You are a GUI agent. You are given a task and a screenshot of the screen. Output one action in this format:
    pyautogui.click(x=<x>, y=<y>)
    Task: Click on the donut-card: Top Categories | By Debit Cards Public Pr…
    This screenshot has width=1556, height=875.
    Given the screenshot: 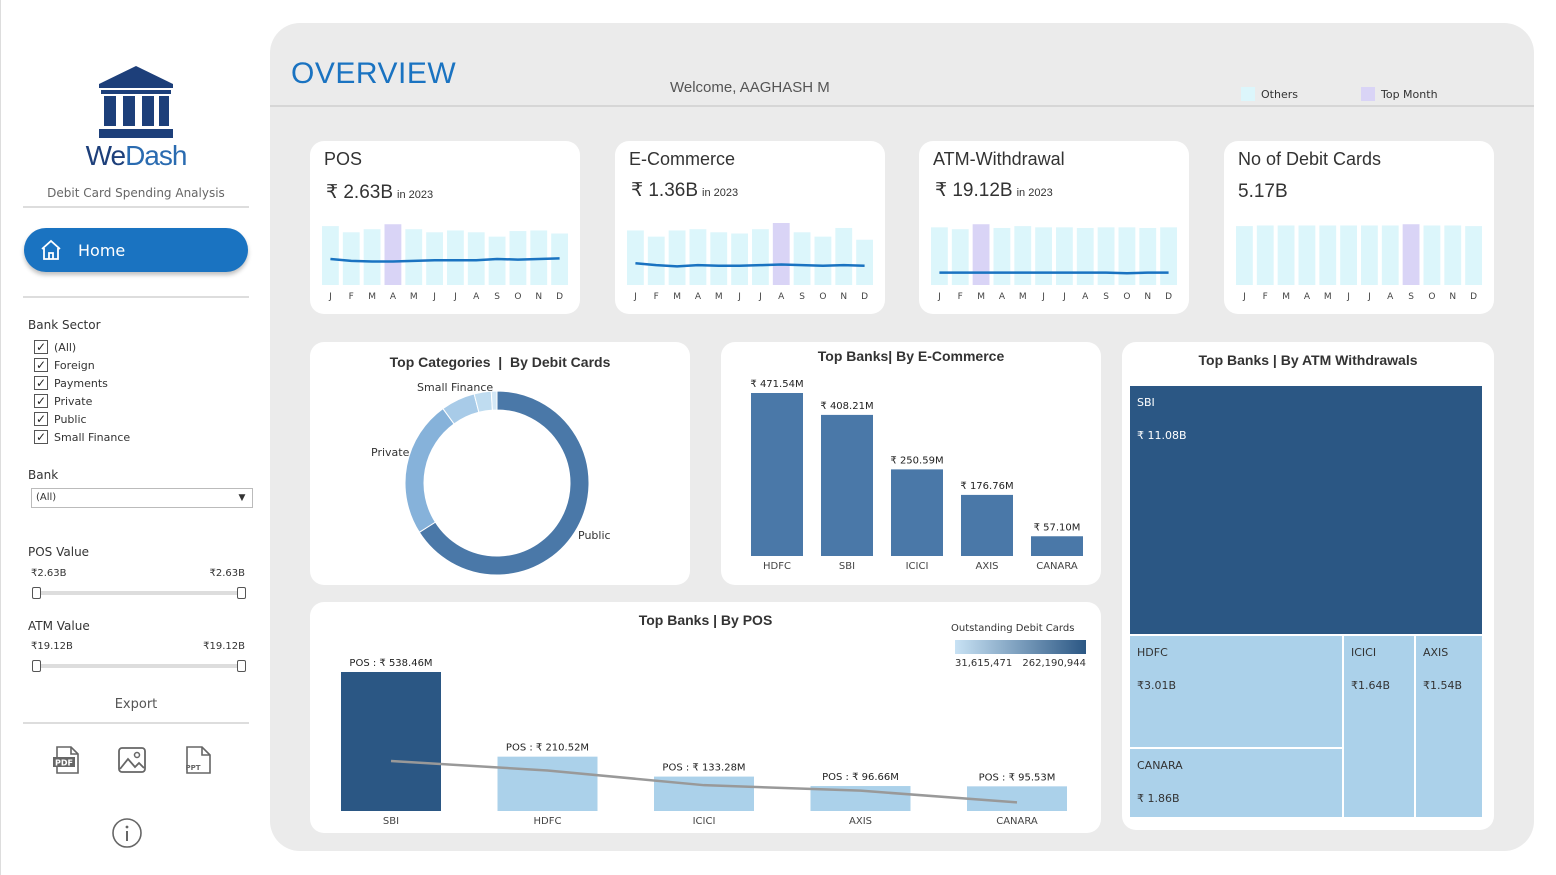 What is the action you would take?
    pyautogui.click(x=500, y=463)
    